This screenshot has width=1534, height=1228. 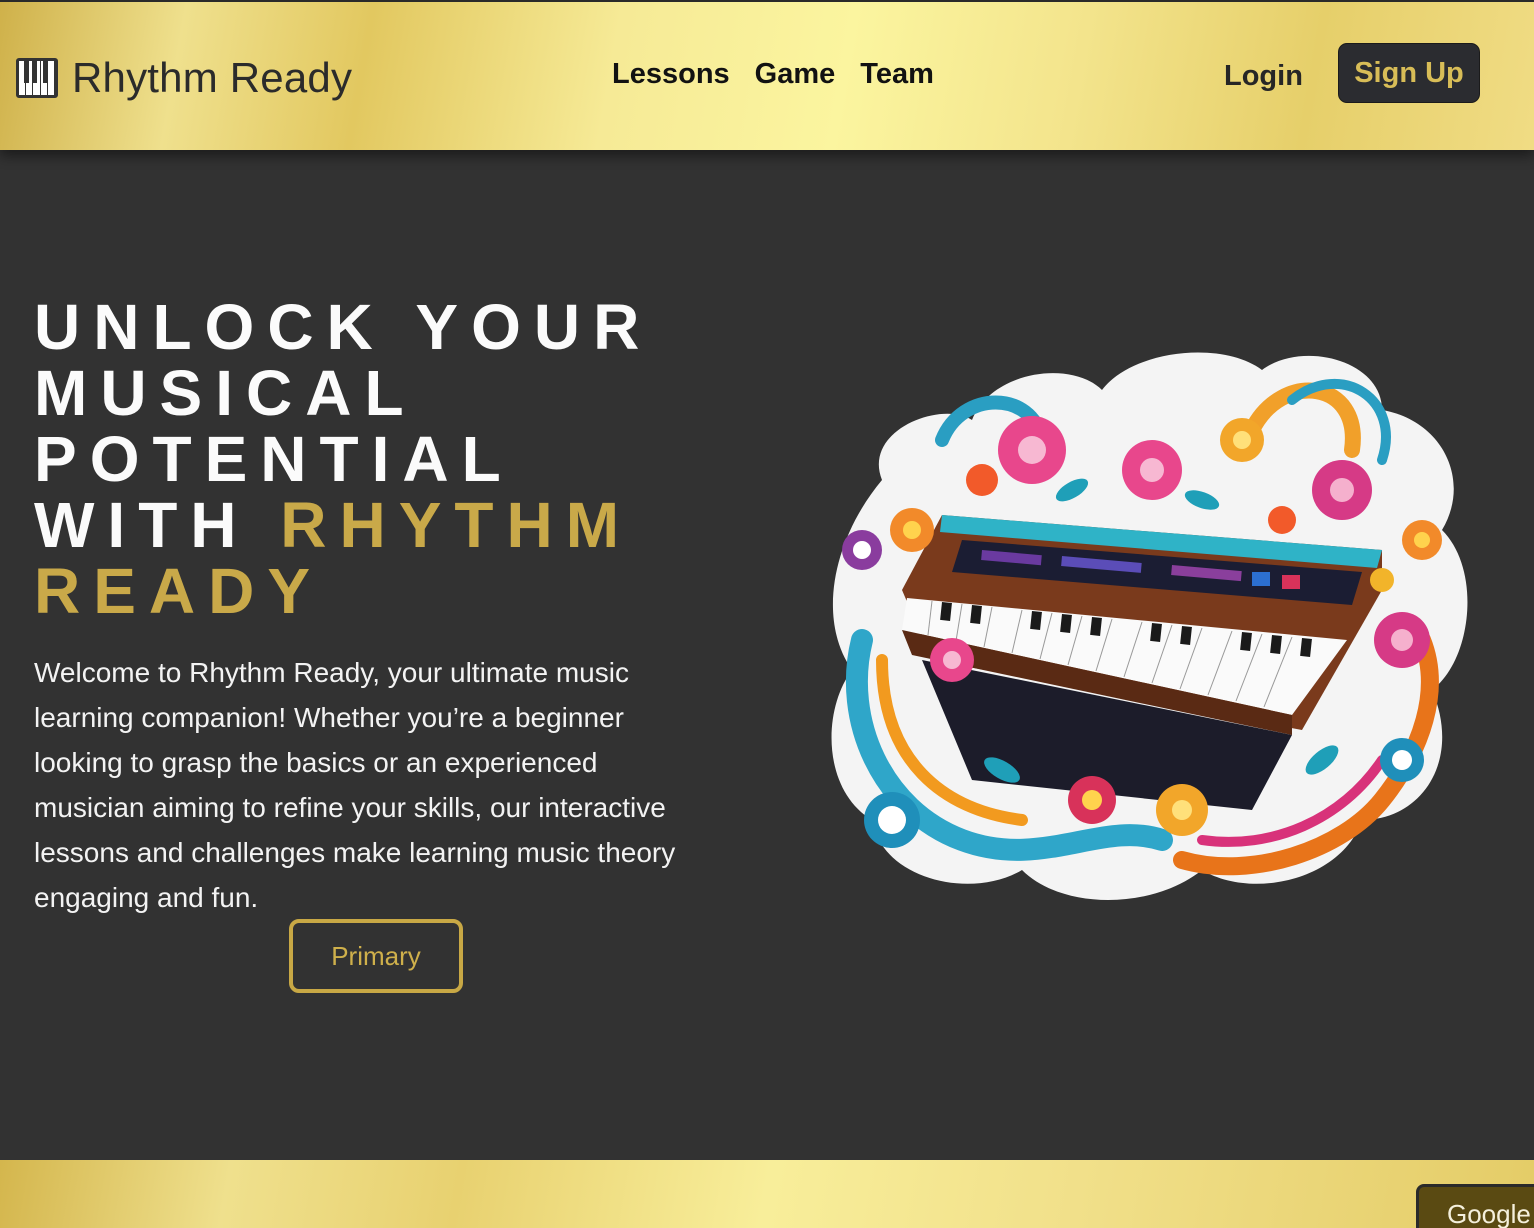 What do you see at coordinates (142, 525) in the screenshot?
I see `hero-title-line-4: WITH` at bounding box center [142, 525].